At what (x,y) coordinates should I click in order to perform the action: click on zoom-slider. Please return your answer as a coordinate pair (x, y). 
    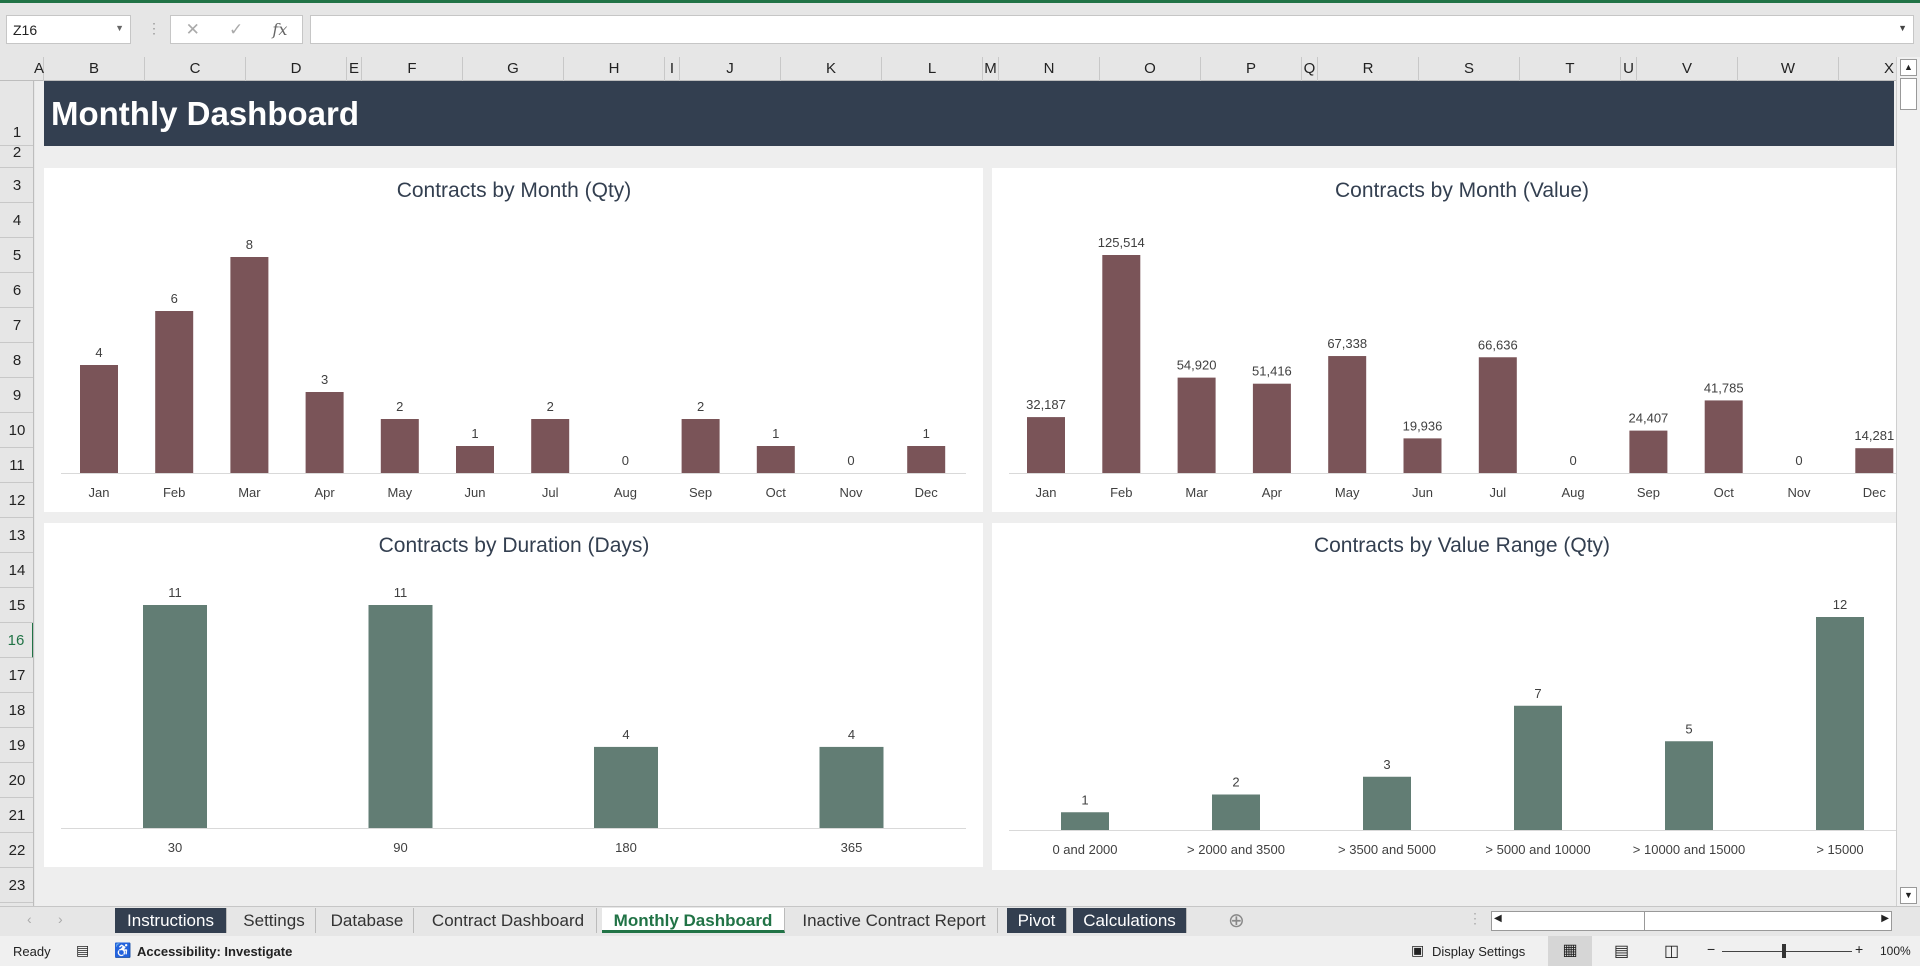
    Looking at the image, I should click on (1787, 951).